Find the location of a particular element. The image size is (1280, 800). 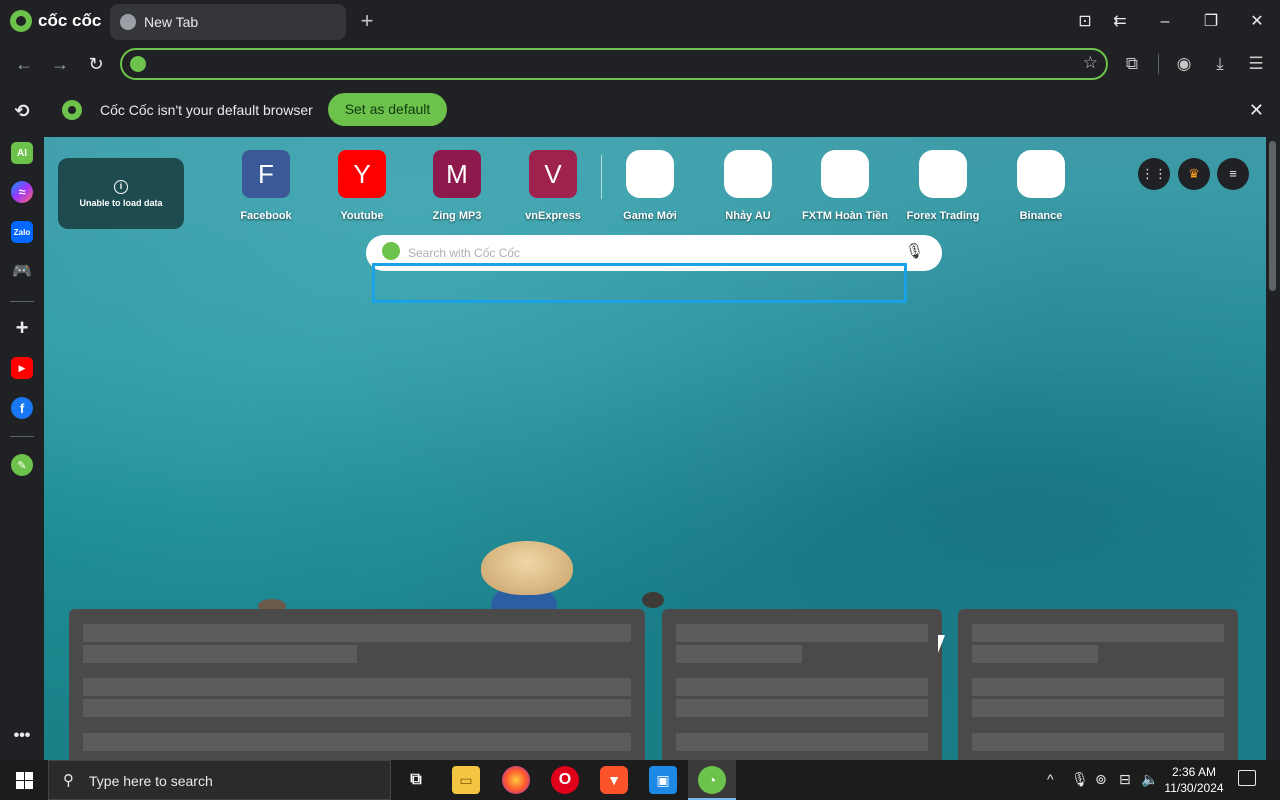

shortcut-tile: Forex Trading is located at coordinates (943, 190).